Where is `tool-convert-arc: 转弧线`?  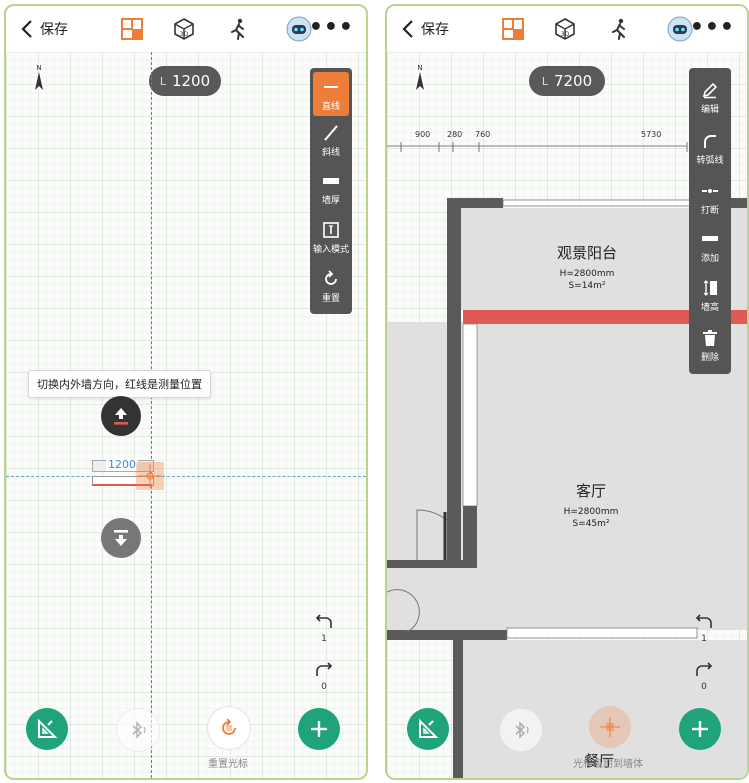
tool-convert-arc: 转弧线 is located at coordinates (710, 148).